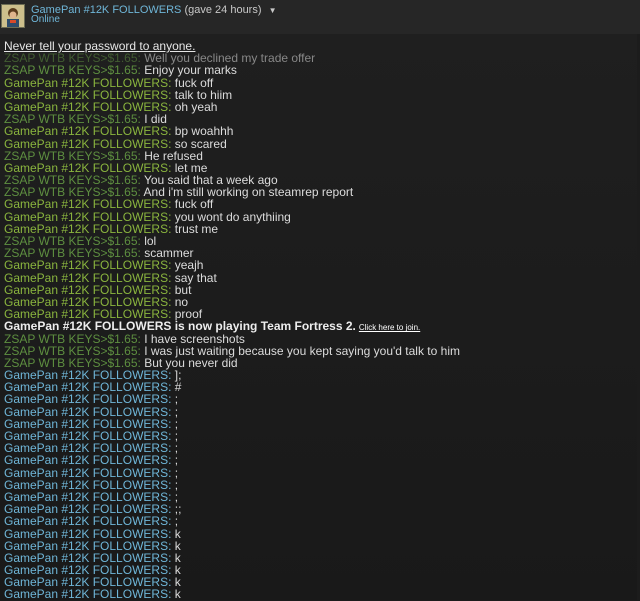 This screenshot has height=601, width=640. I want to click on chat-message: GamePan #12K FOLLOWERS: k, so click(92, 594).